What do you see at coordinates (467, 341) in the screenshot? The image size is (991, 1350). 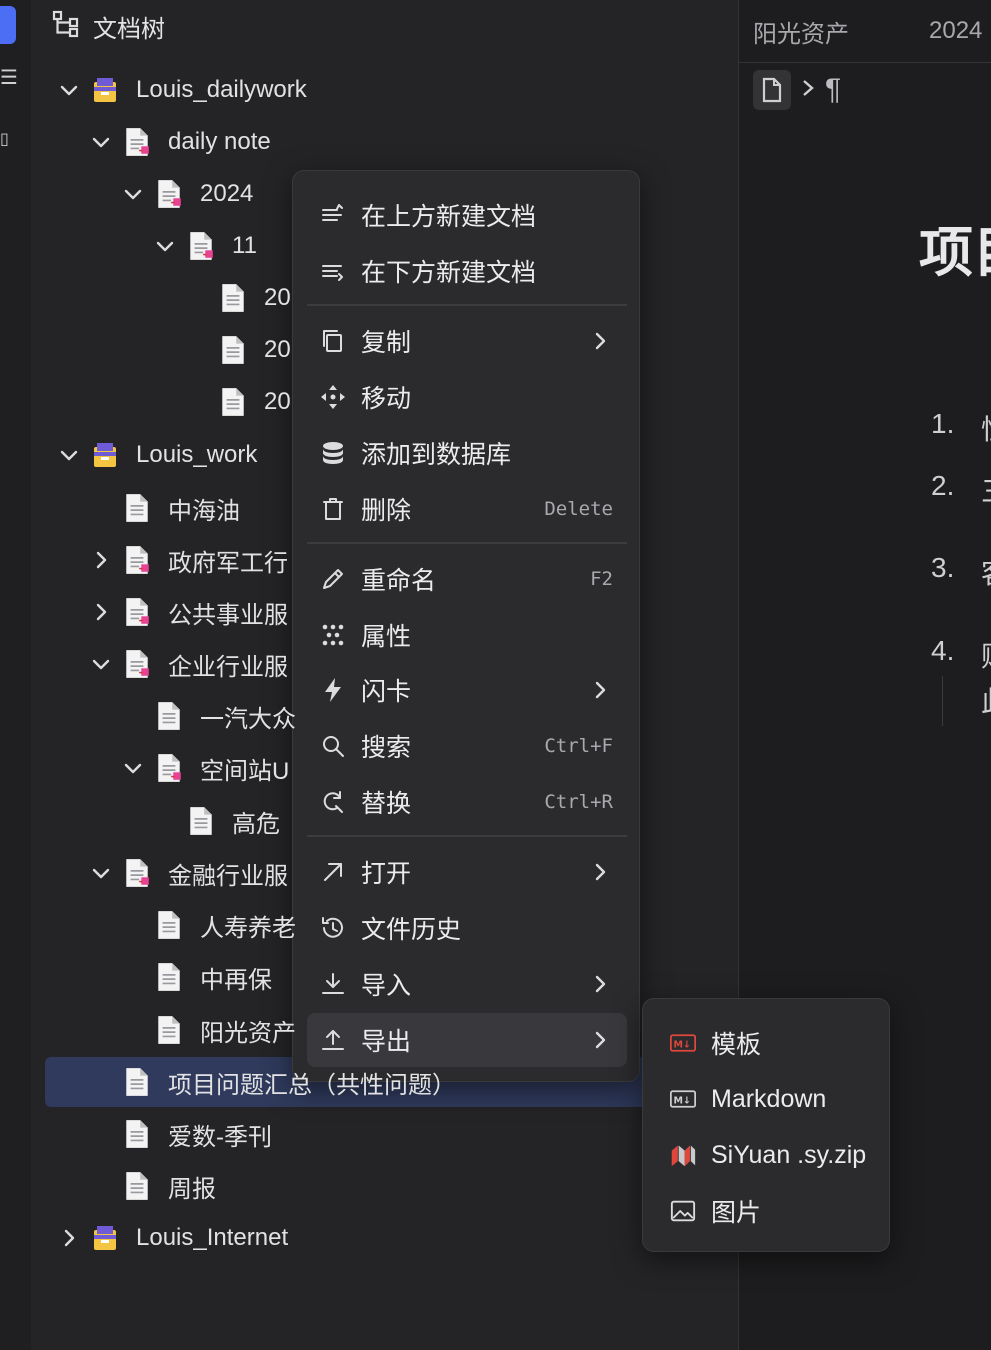 I see `menu-item-copy: 复制` at bounding box center [467, 341].